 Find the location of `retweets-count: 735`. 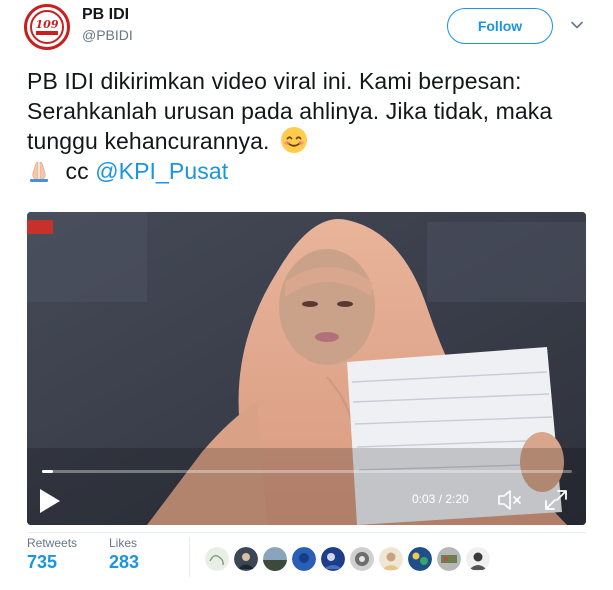

retweets-count: 735 is located at coordinates (42, 562).